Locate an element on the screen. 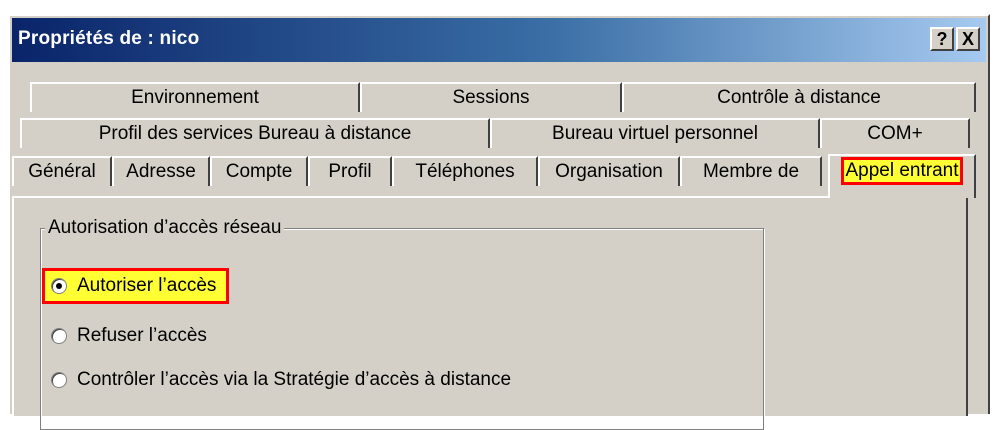  network-access-legend: Autorisation d’accès réseau is located at coordinates (165, 228).